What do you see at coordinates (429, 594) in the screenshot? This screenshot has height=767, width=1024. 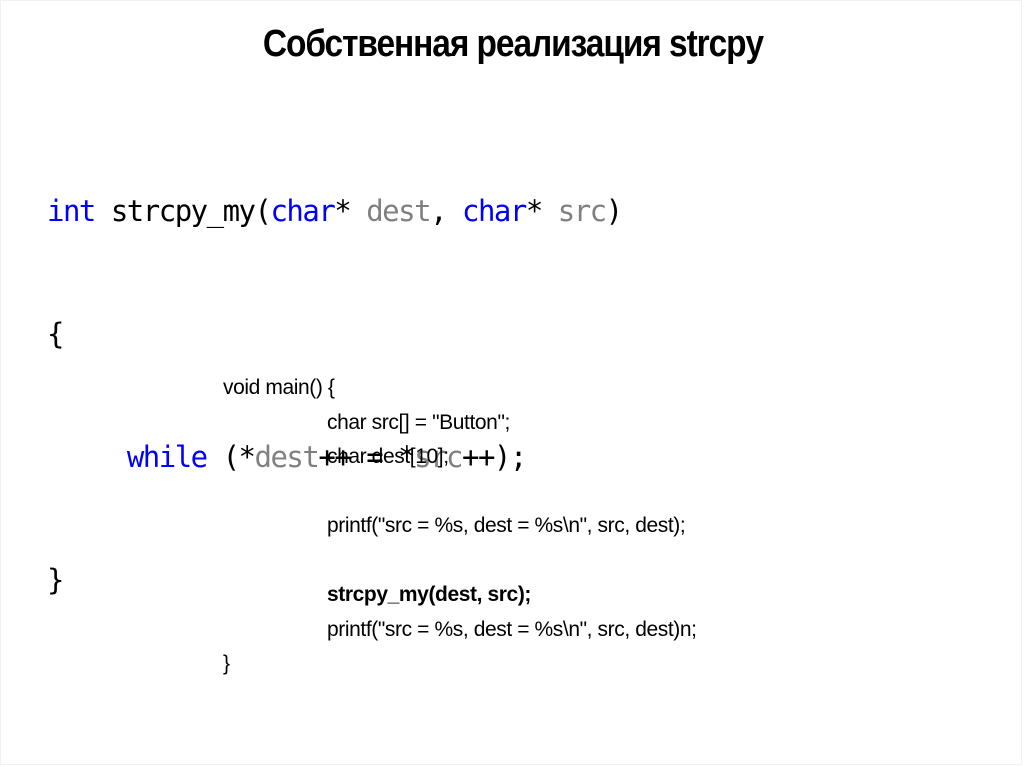 I see `main-line-strcpy-call: strcpy_my(dest, src);` at bounding box center [429, 594].